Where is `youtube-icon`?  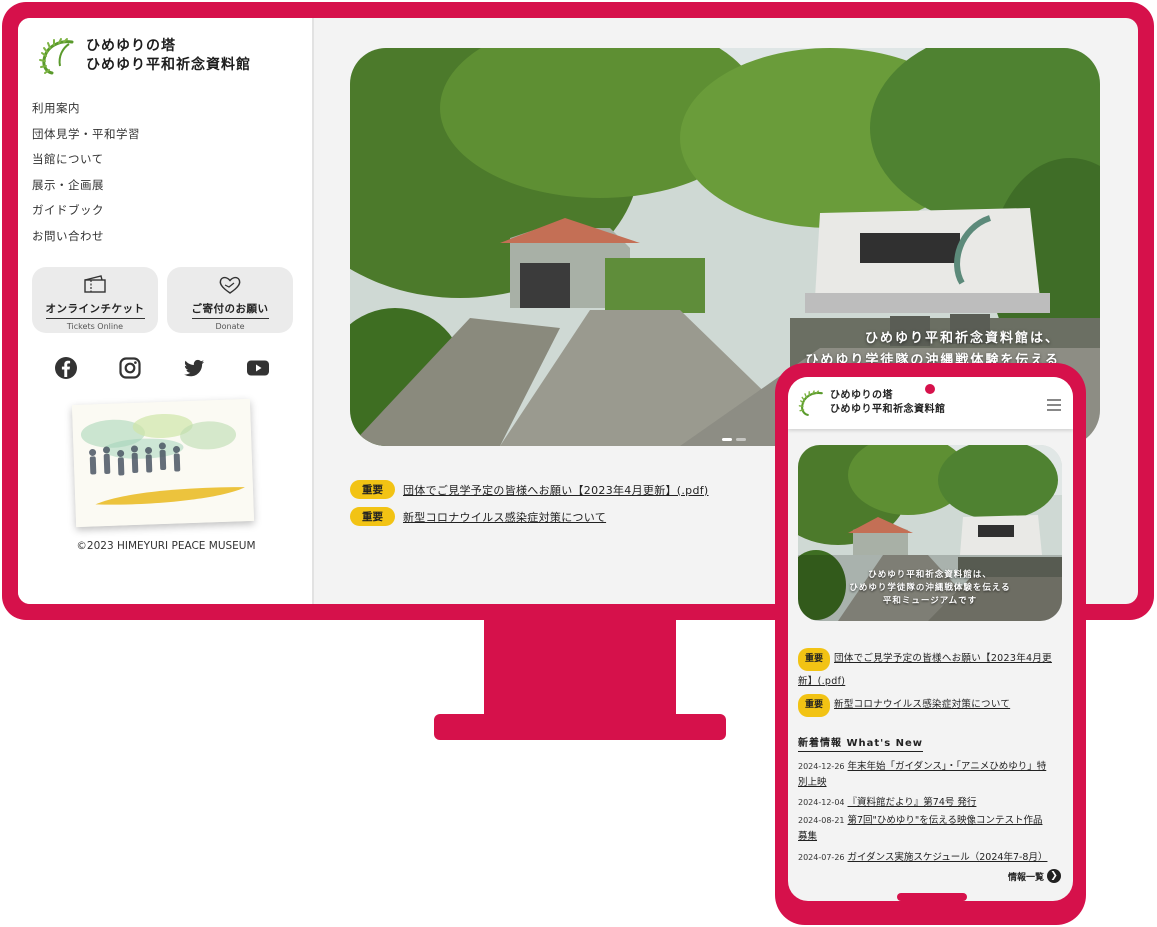 youtube-icon is located at coordinates (258, 368).